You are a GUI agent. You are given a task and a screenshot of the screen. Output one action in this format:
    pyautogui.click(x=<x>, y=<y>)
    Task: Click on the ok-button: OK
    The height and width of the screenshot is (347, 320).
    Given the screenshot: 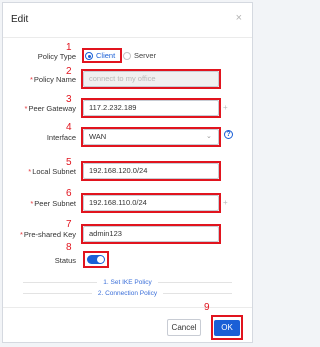 What is the action you would take?
    pyautogui.click(x=227, y=328)
    